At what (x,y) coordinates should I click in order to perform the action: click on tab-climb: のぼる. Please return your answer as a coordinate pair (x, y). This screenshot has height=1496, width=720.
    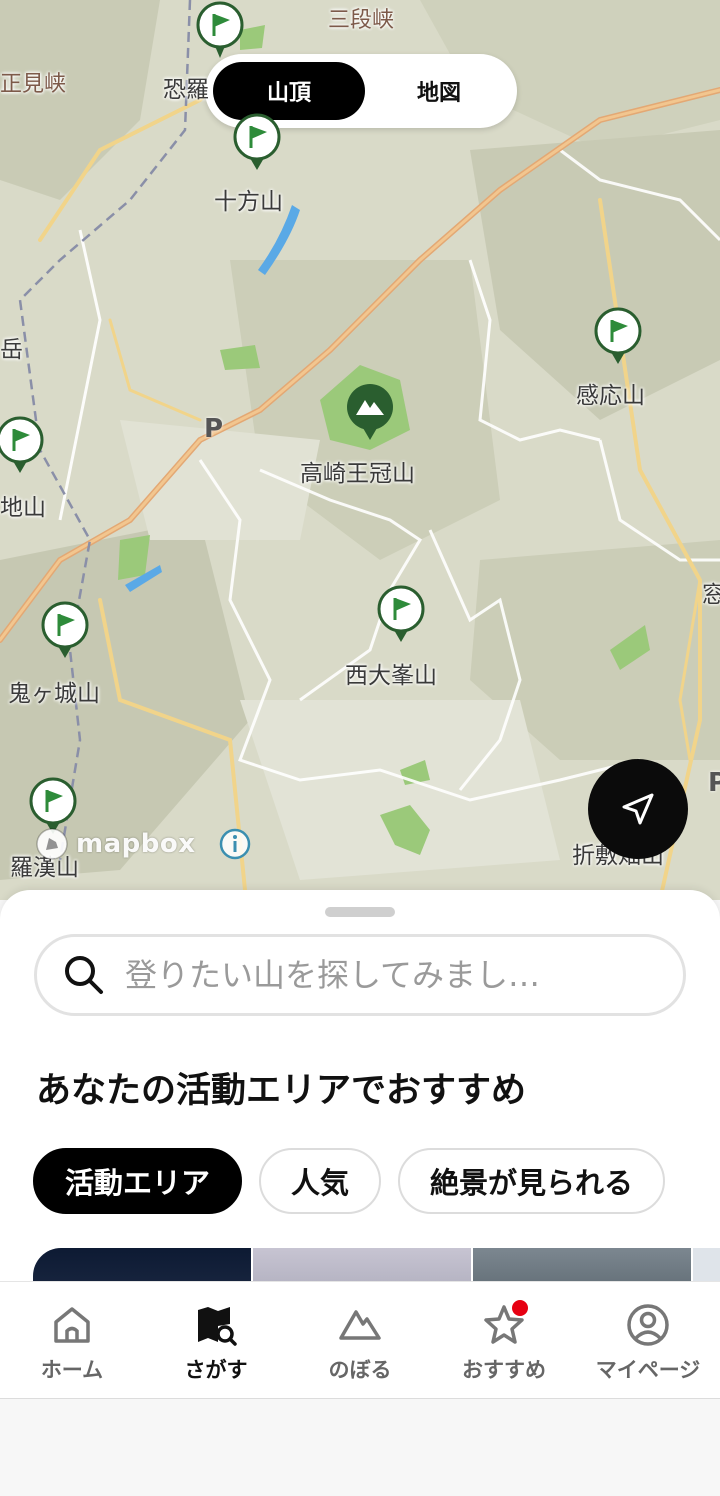
    Looking at the image, I should click on (360, 1341).